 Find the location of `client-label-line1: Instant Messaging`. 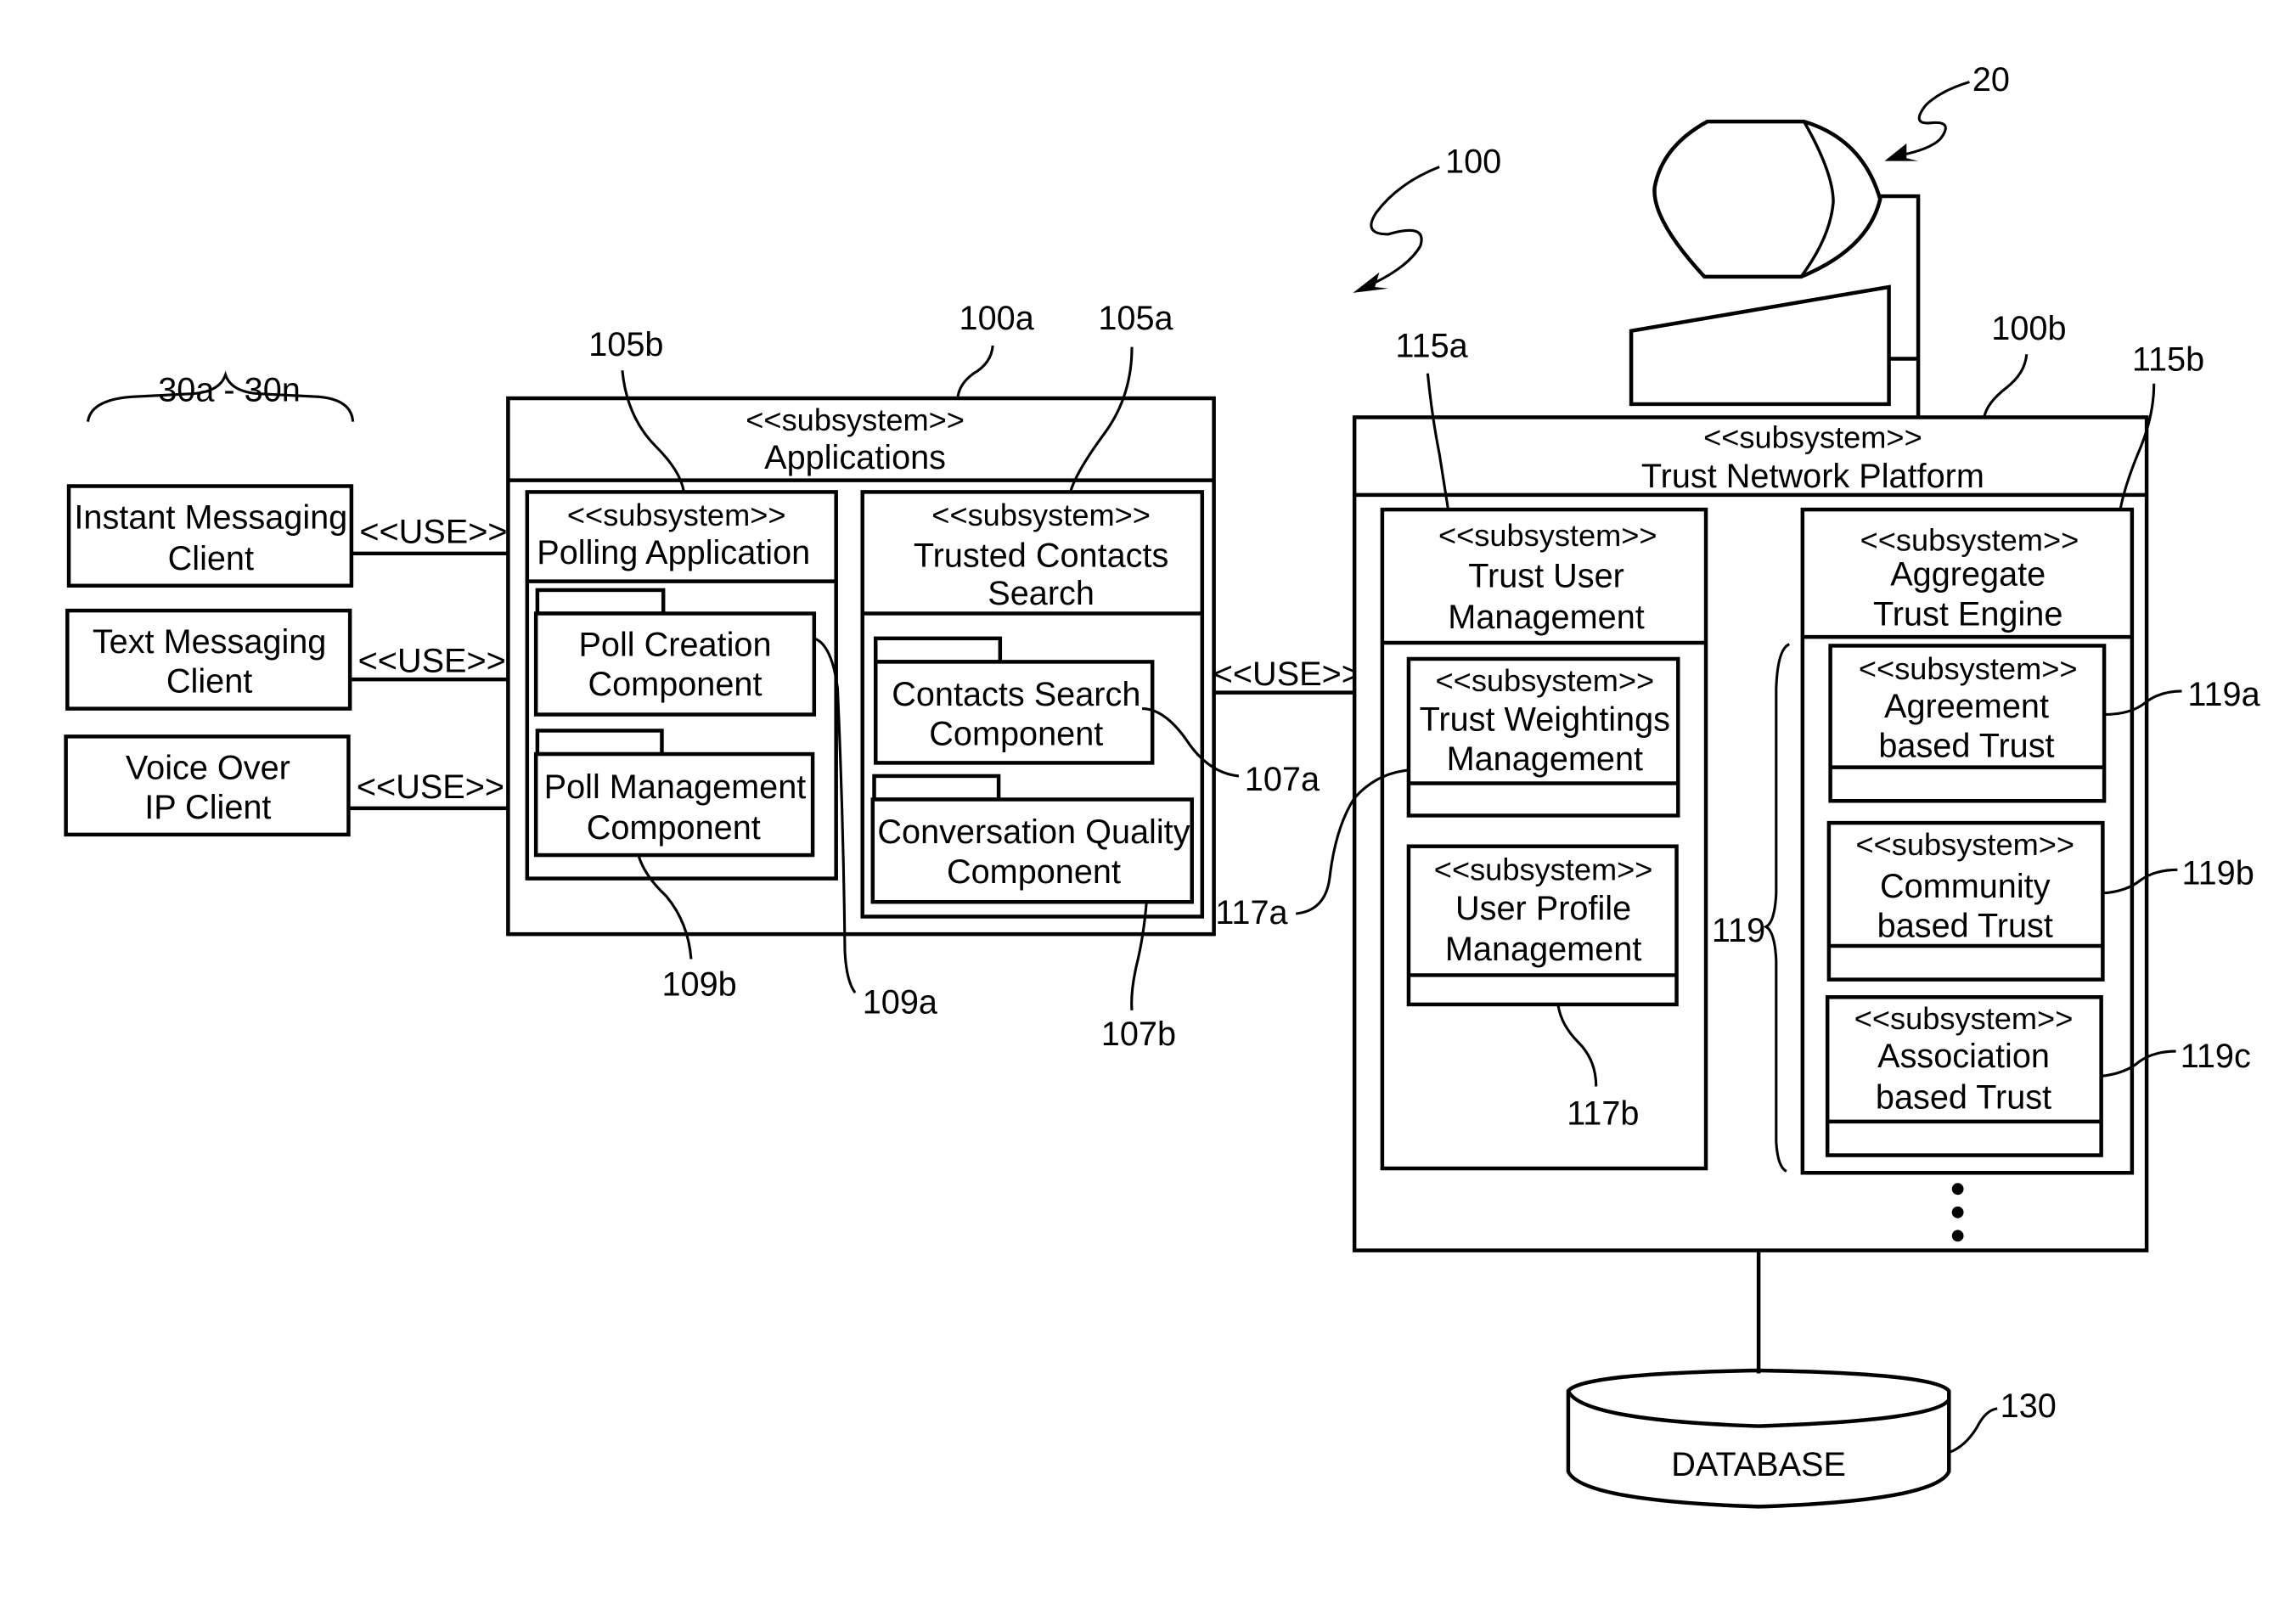

client-label-line1: Instant Messaging is located at coordinates (211, 518).